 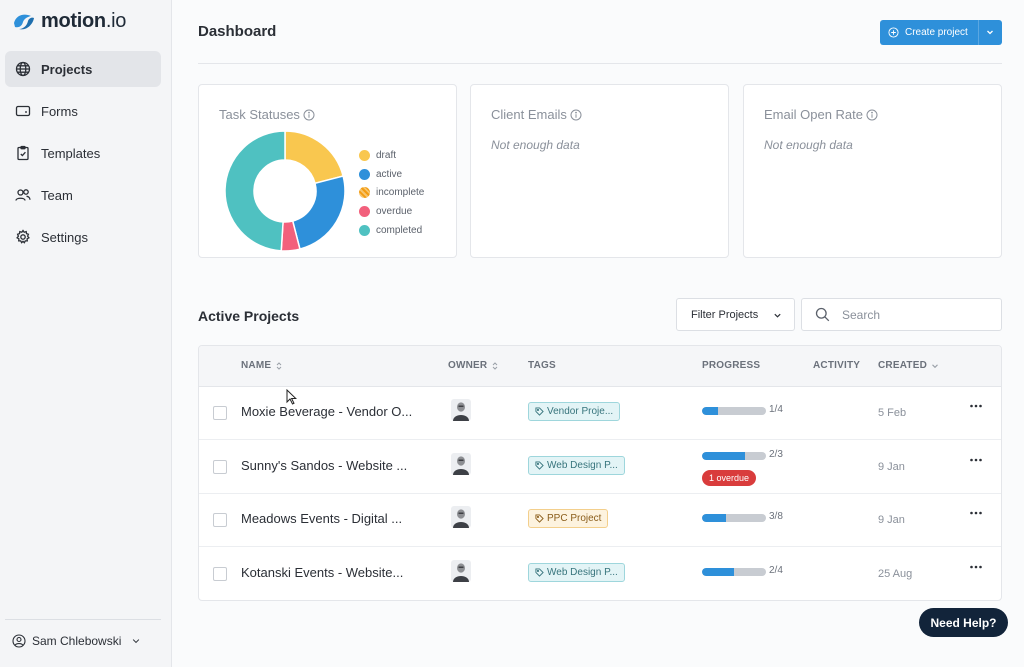 What do you see at coordinates (725, 314) in the screenshot?
I see `filter-label: Filter Projects` at bounding box center [725, 314].